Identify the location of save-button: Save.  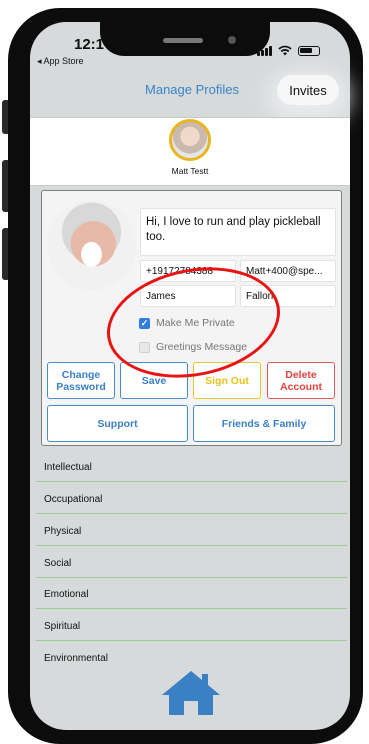
(154, 380).